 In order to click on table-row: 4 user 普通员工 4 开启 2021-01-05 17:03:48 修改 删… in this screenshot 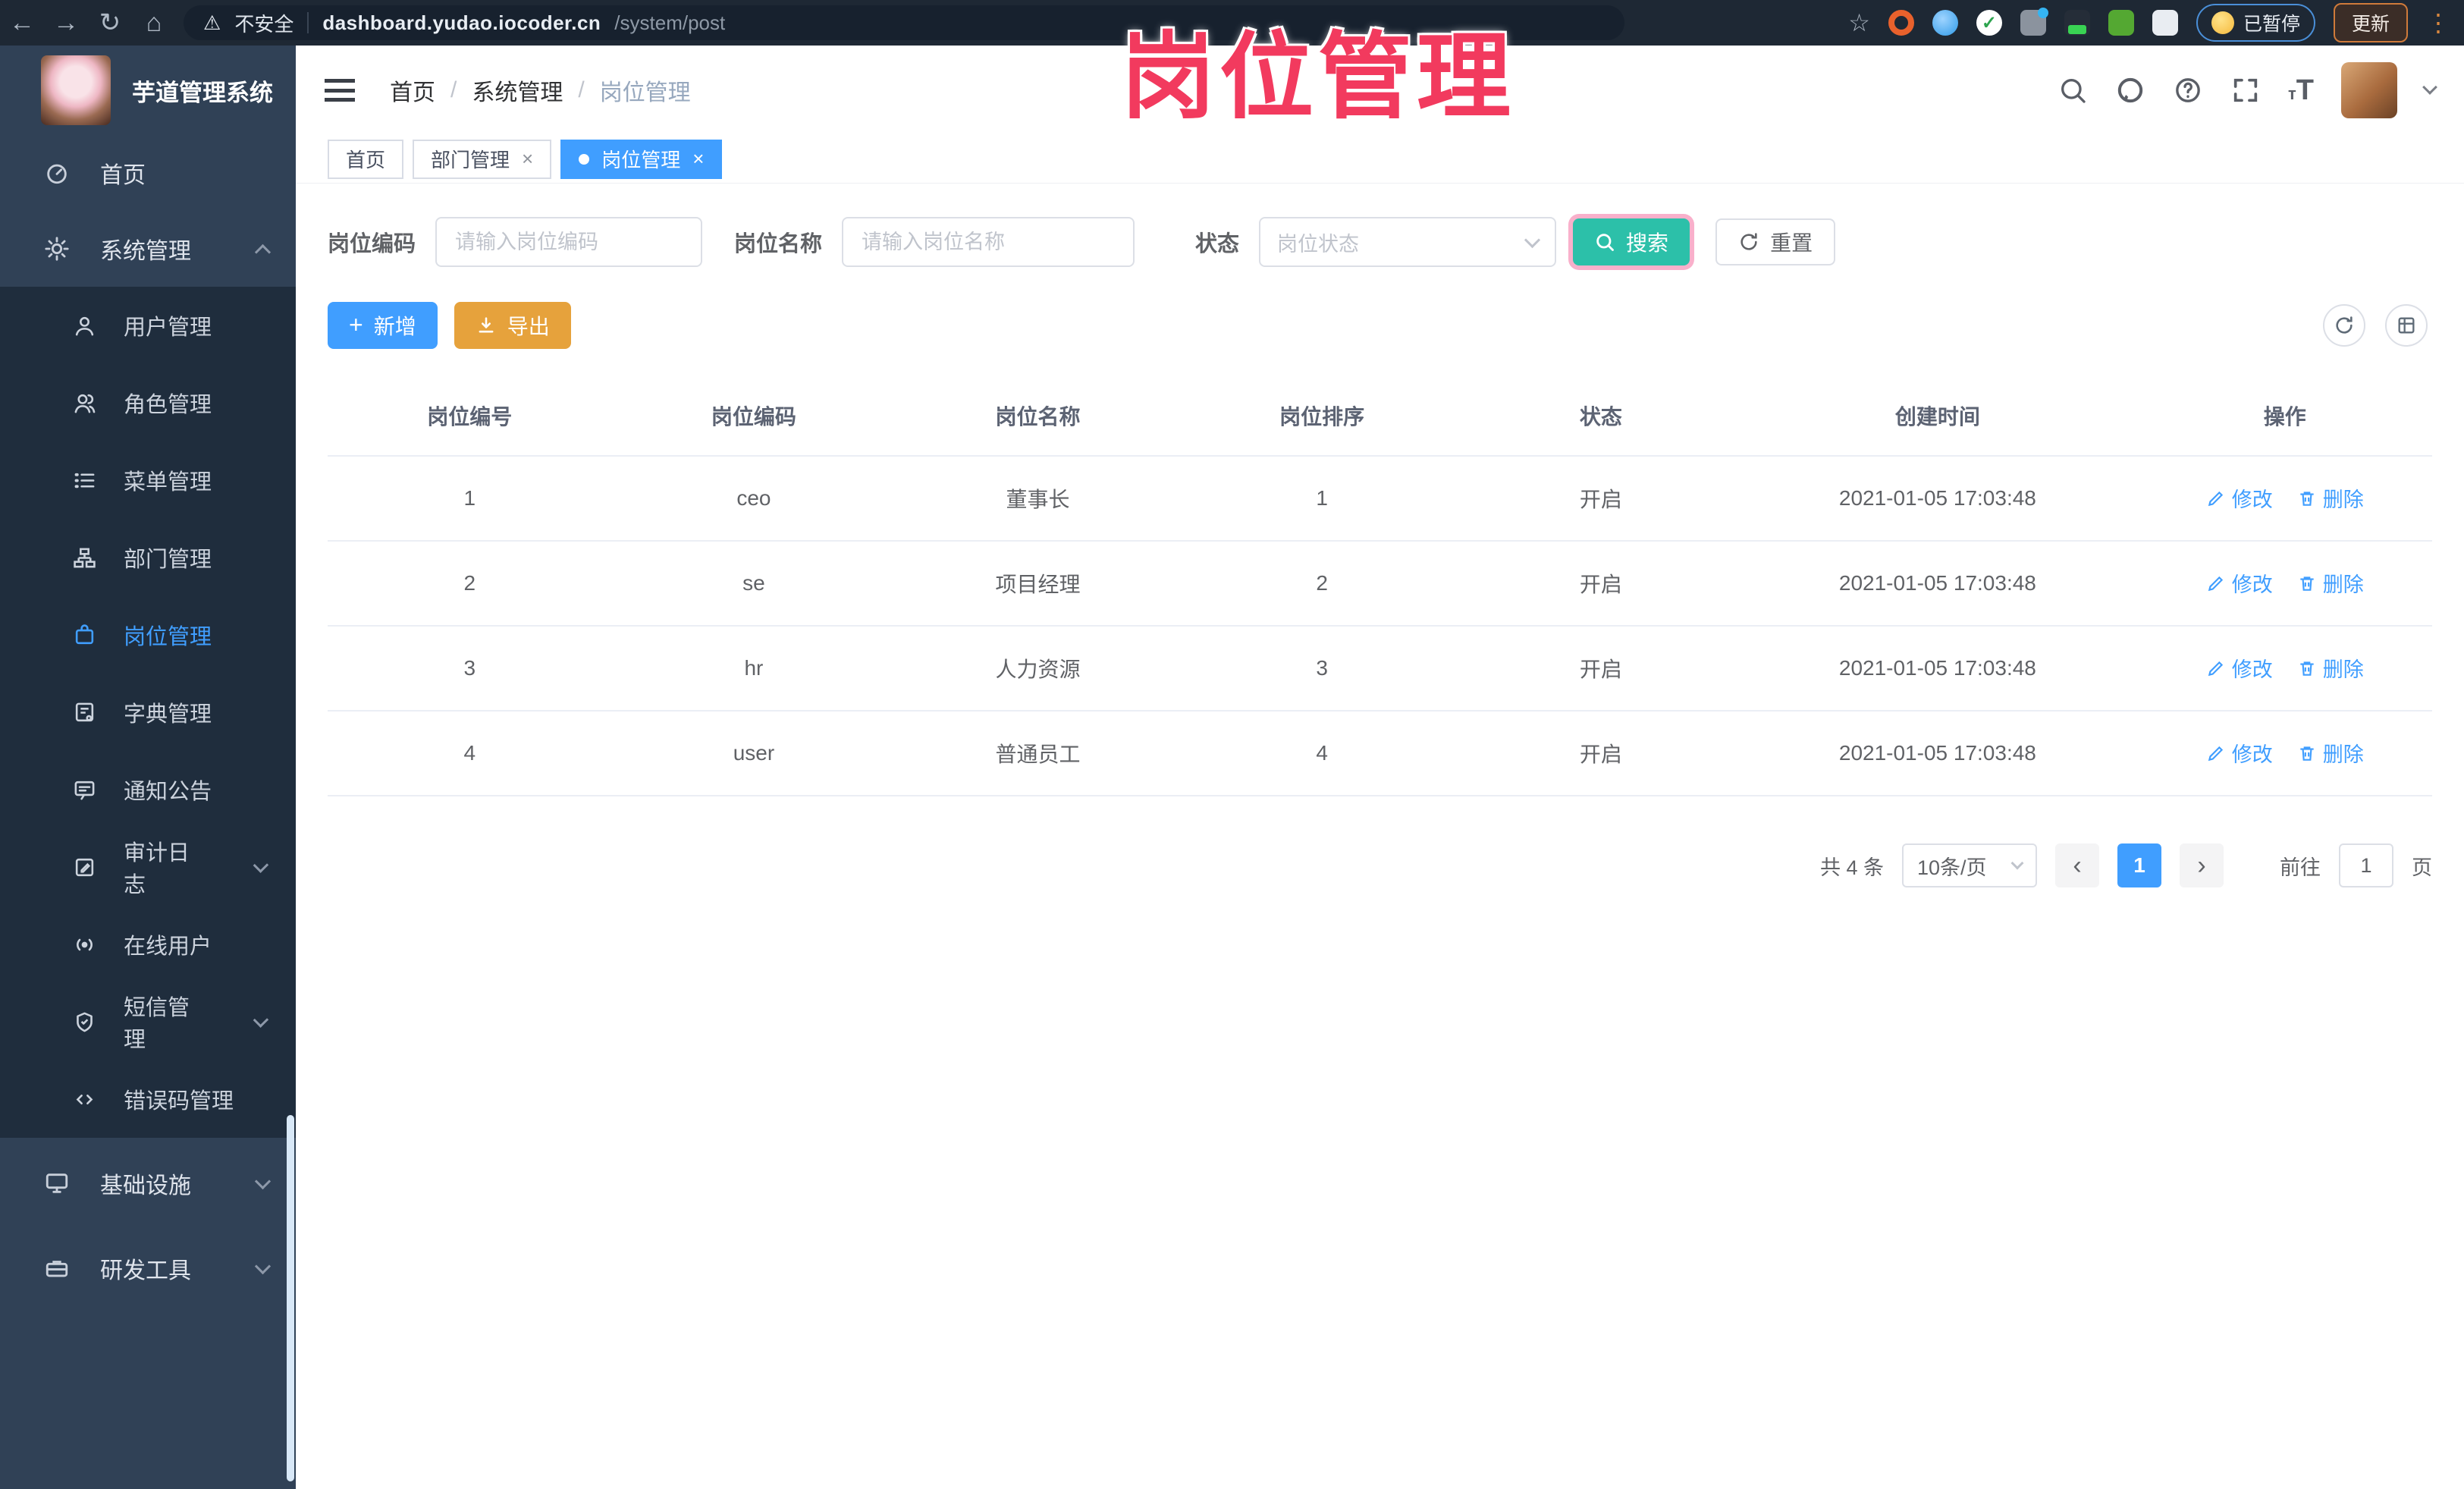, I will do `click(1380, 753)`.